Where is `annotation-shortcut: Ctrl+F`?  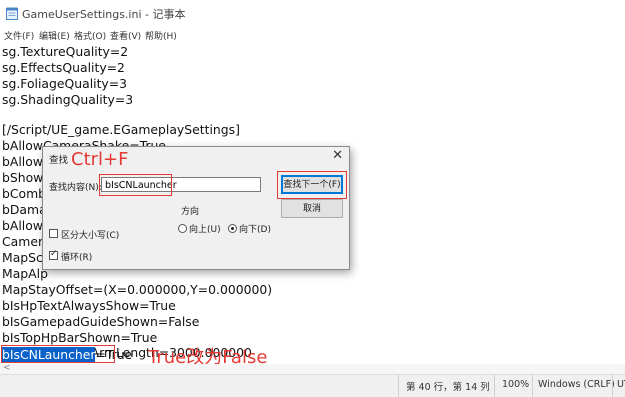 annotation-shortcut: Ctrl+F is located at coordinates (100, 159).